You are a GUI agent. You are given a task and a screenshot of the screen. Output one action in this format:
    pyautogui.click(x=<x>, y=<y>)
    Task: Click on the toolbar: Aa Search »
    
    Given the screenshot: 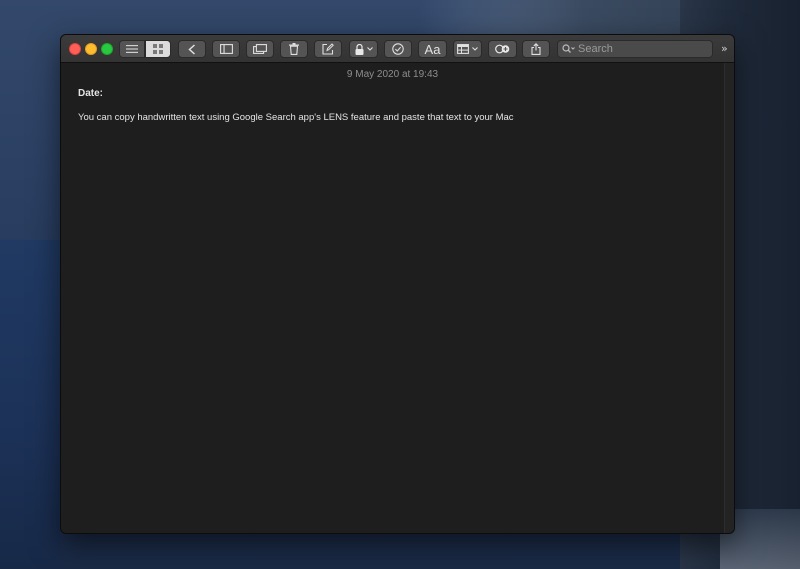 What is the action you would take?
    pyautogui.click(x=397, y=49)
    